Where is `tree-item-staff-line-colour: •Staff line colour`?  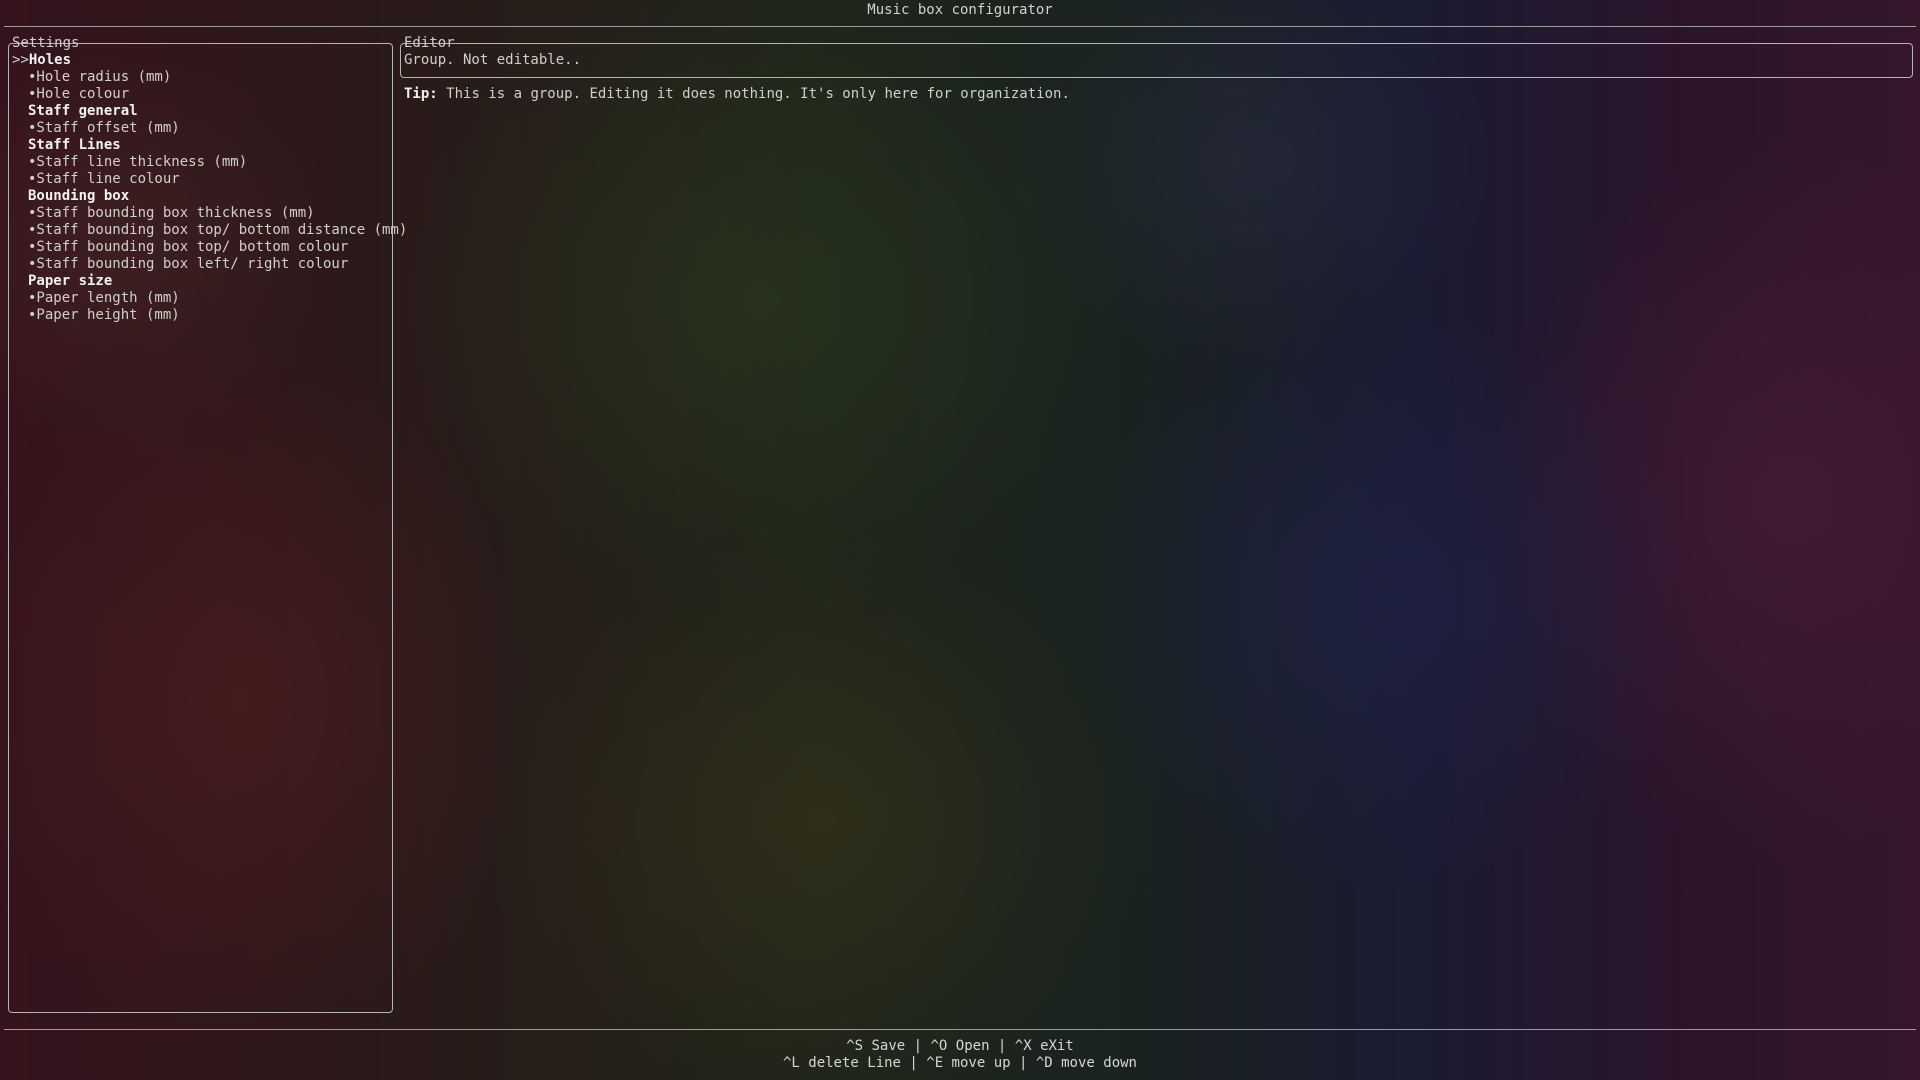 tree-item-staff-line-colour: •Staff line colour is located at coordinates (202, 179).